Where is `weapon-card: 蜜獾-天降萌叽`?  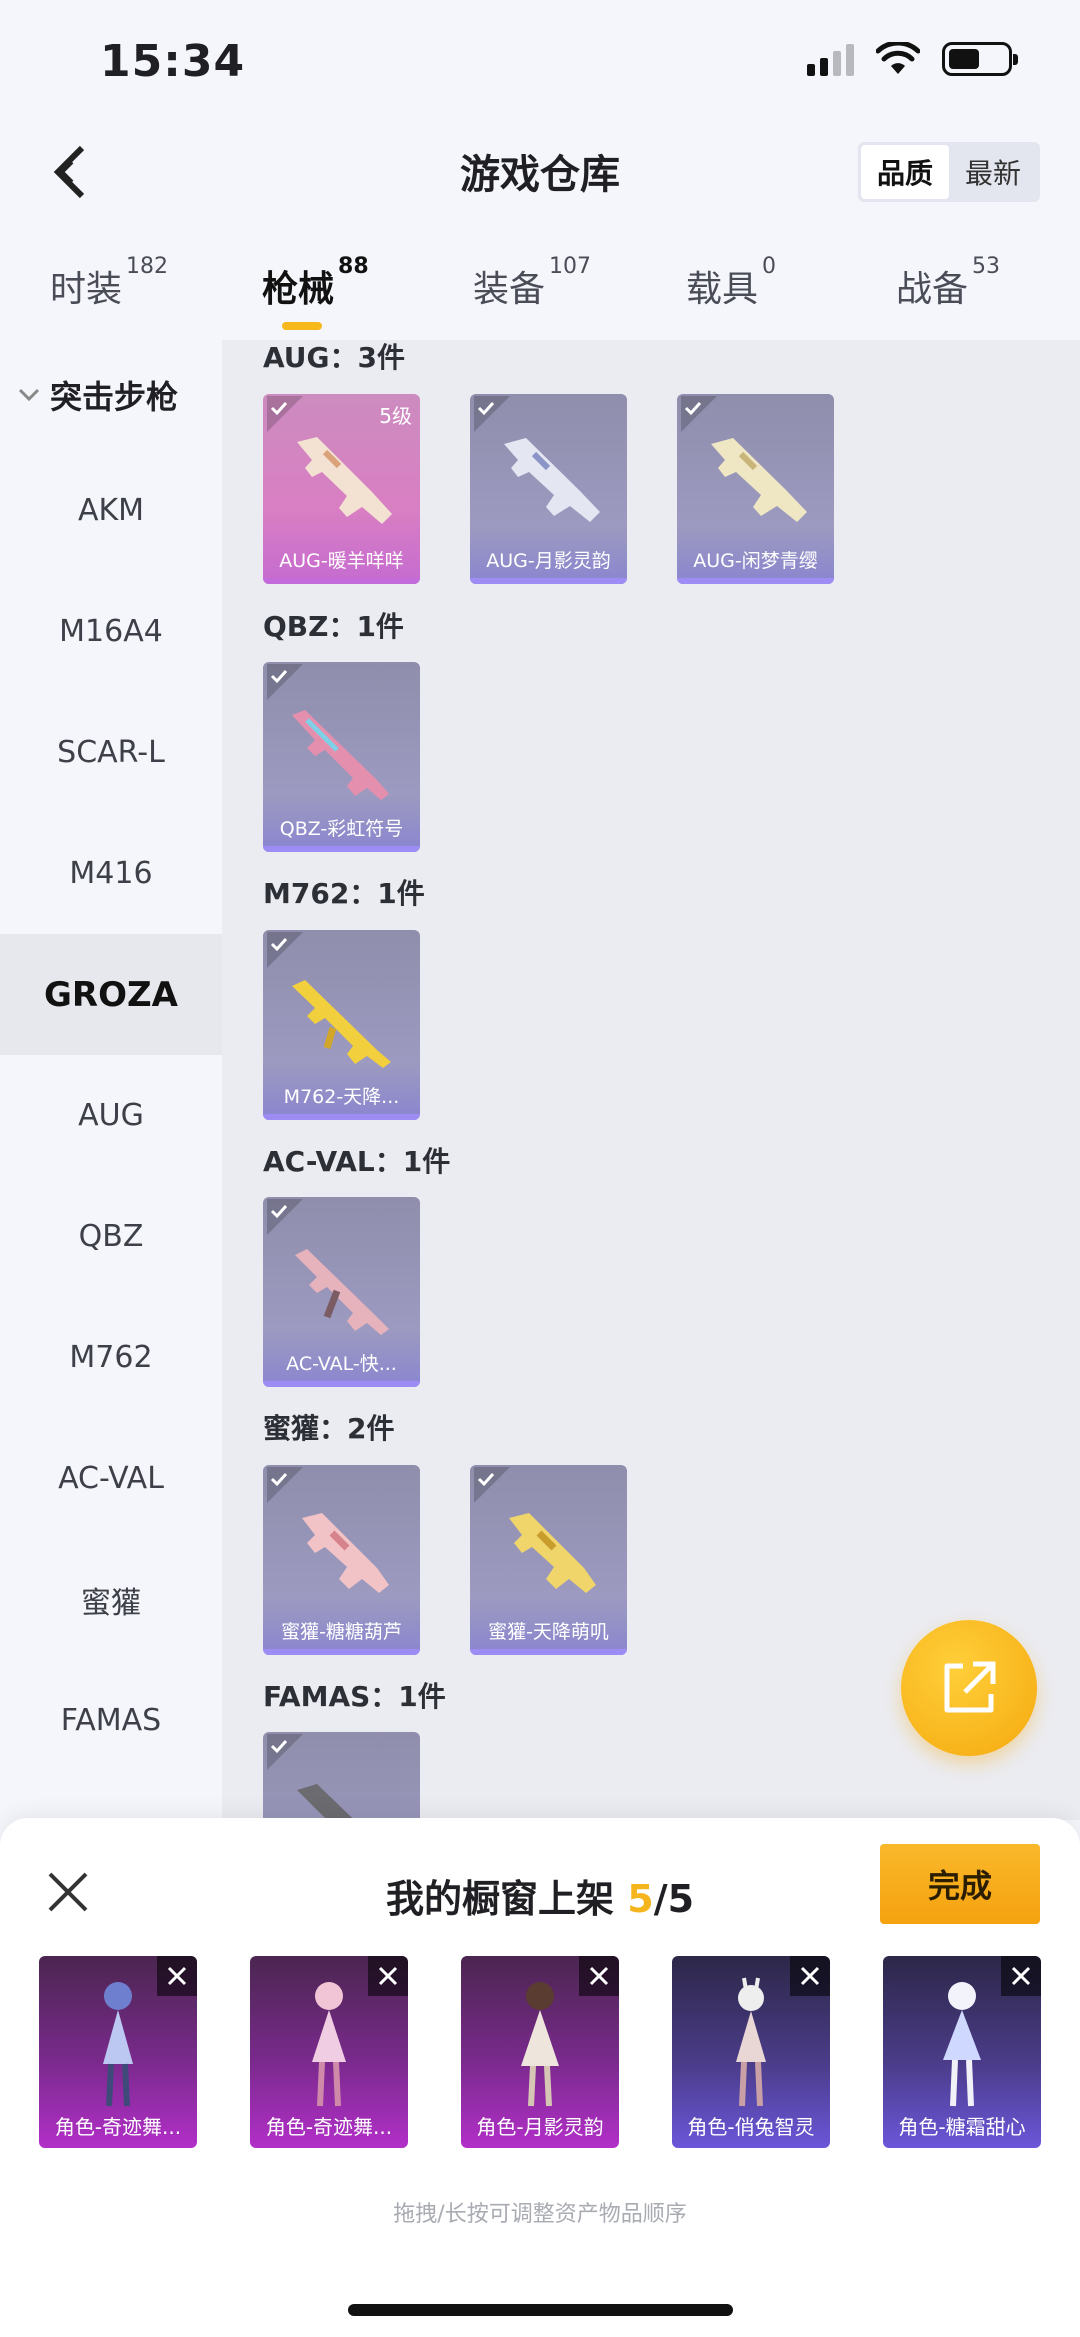
weapon-card: 蜜獾-天降萌叽 is located at coordinates (548, 1560).